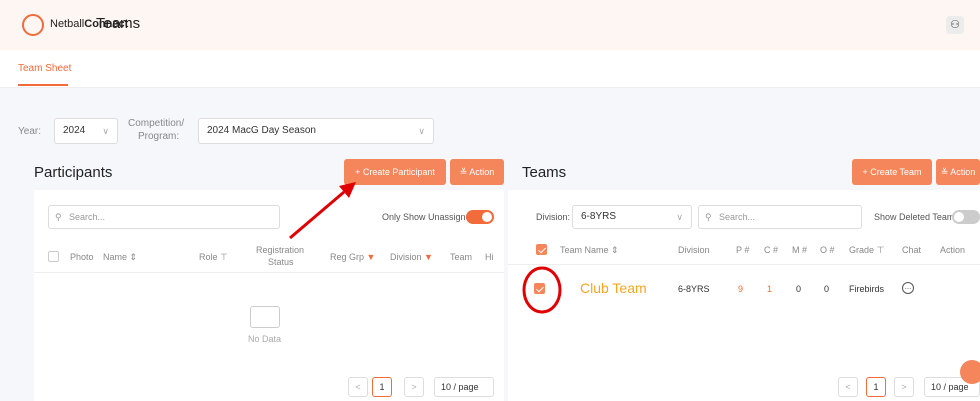  What do you see at coordinates (958, 172) in the screenshot?
I see `teams-action-button: ≚ Action` at bounding box center [958, 172].